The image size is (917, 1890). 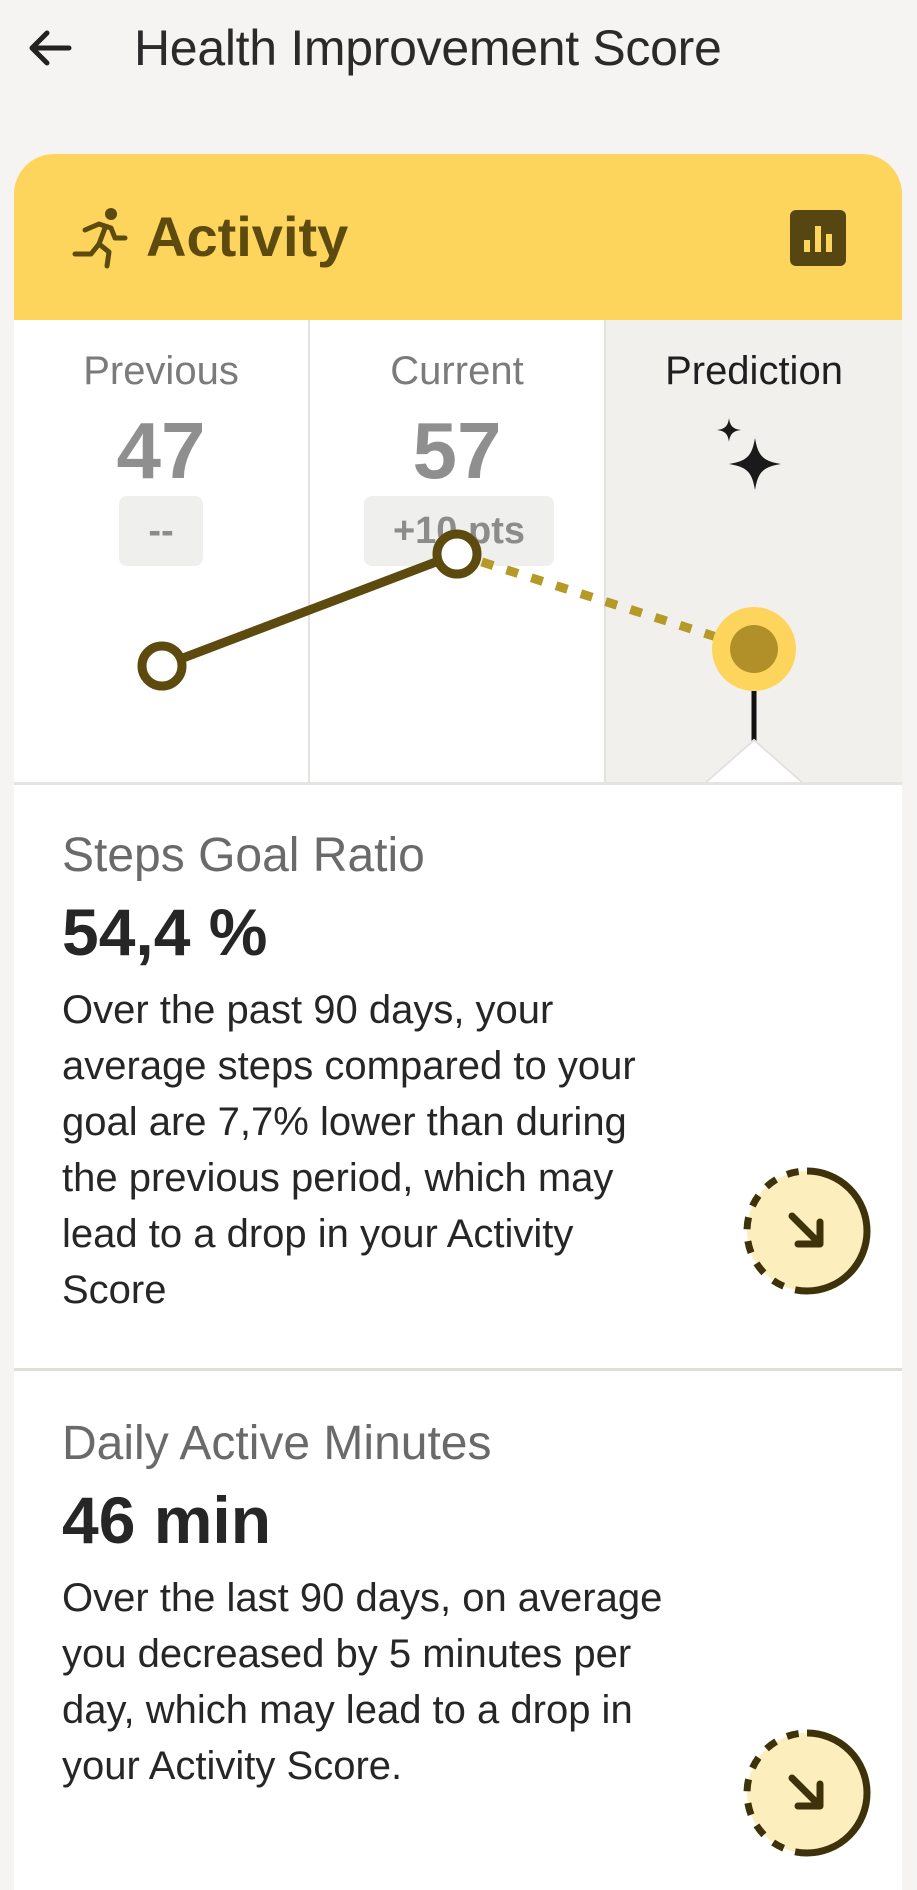 What do you see at coordinates (754, 371) in the screenshot?
I see `prediction-label: Prediction` at bounding box center [754, 371].